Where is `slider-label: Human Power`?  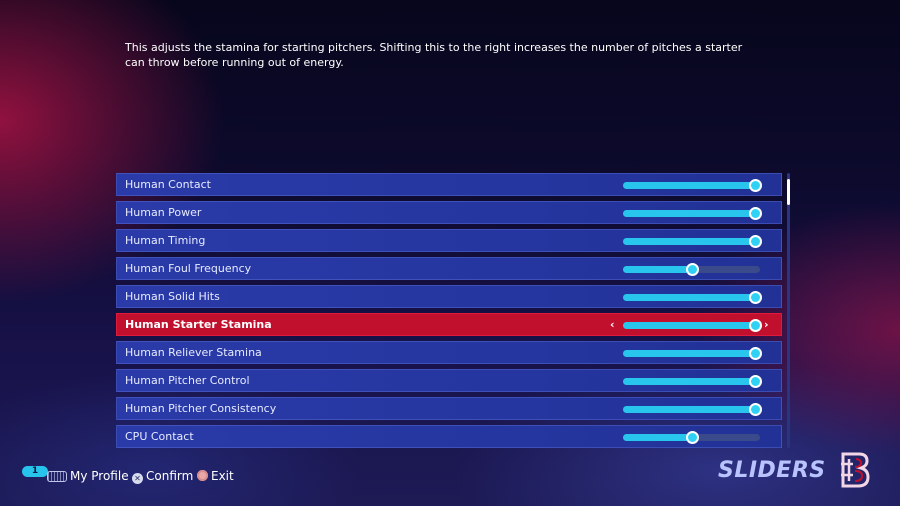 slider-label: Human Power is located at coordinates (163, 212).